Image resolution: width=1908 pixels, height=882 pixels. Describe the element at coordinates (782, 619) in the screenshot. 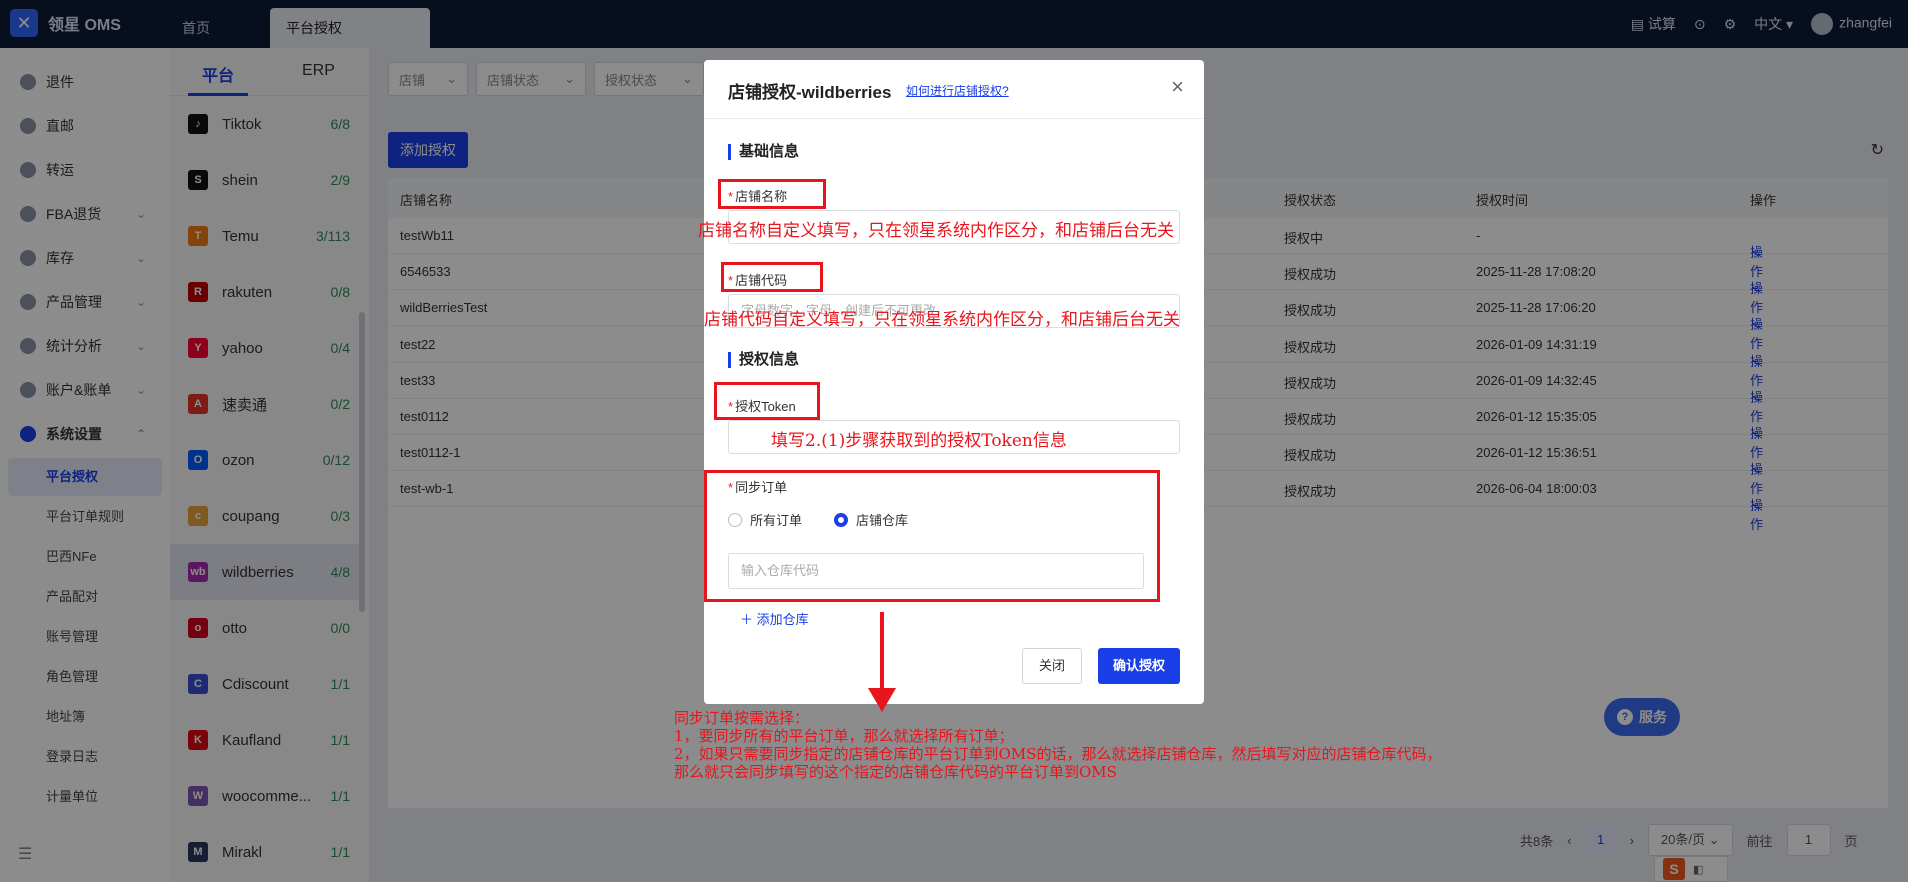

I see `add-warehouse-label: 添加仓库` at that location.